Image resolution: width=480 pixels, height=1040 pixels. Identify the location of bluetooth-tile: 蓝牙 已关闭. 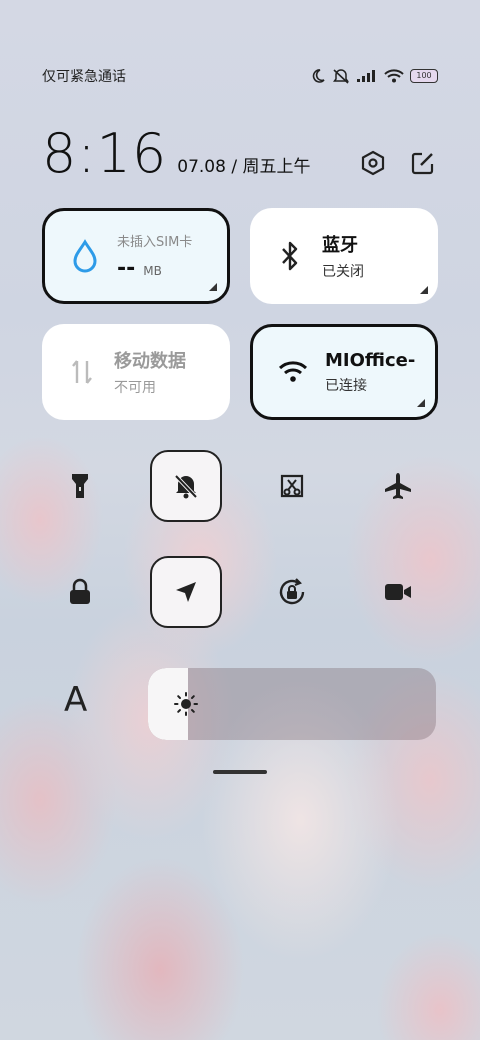
(344, 256).